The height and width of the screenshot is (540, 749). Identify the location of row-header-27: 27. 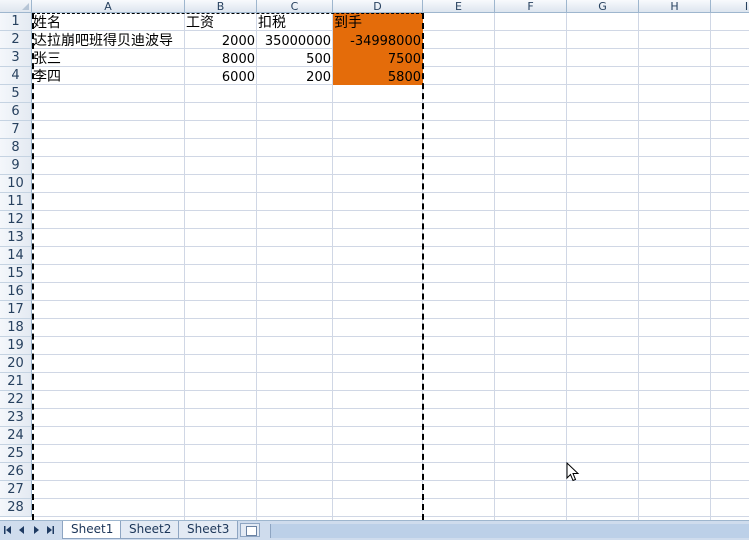
(16, 490).